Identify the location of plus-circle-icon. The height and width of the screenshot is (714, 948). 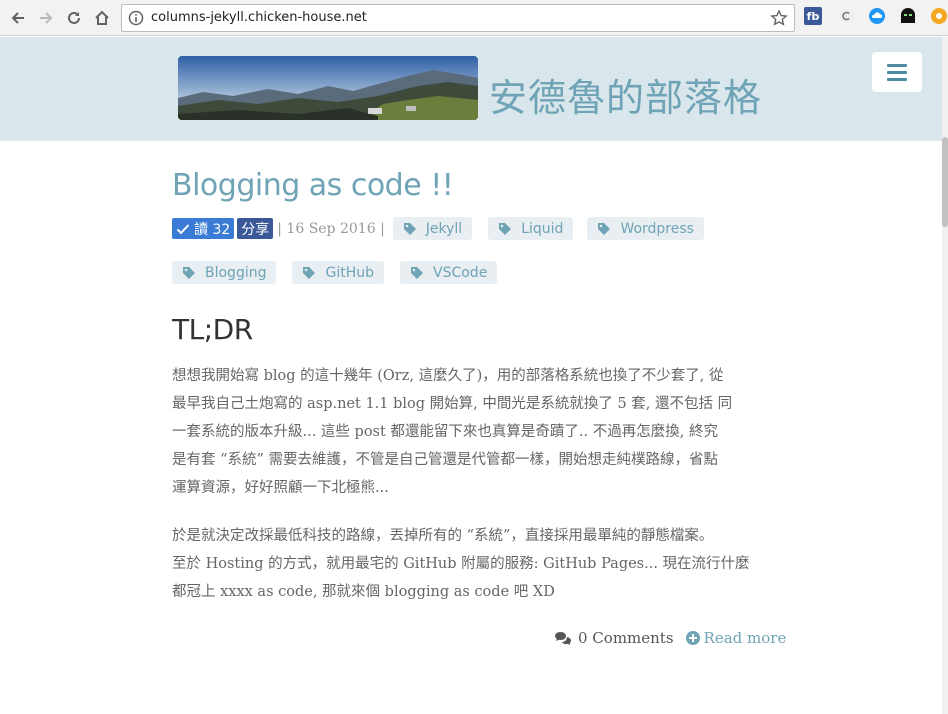
(692, 638).